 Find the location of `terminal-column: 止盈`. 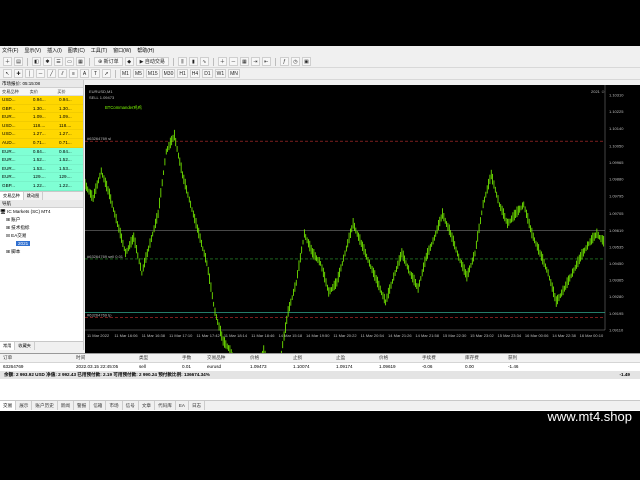

terminal-column: 止盈 is located at coordinates (354, 358).